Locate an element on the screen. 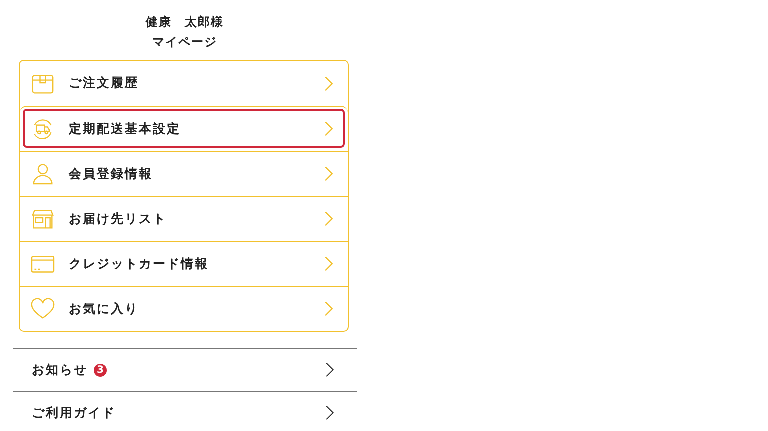 The image size is (768, 431). menu-label: クレジットカード情報 is located at coordinates (139, 264).